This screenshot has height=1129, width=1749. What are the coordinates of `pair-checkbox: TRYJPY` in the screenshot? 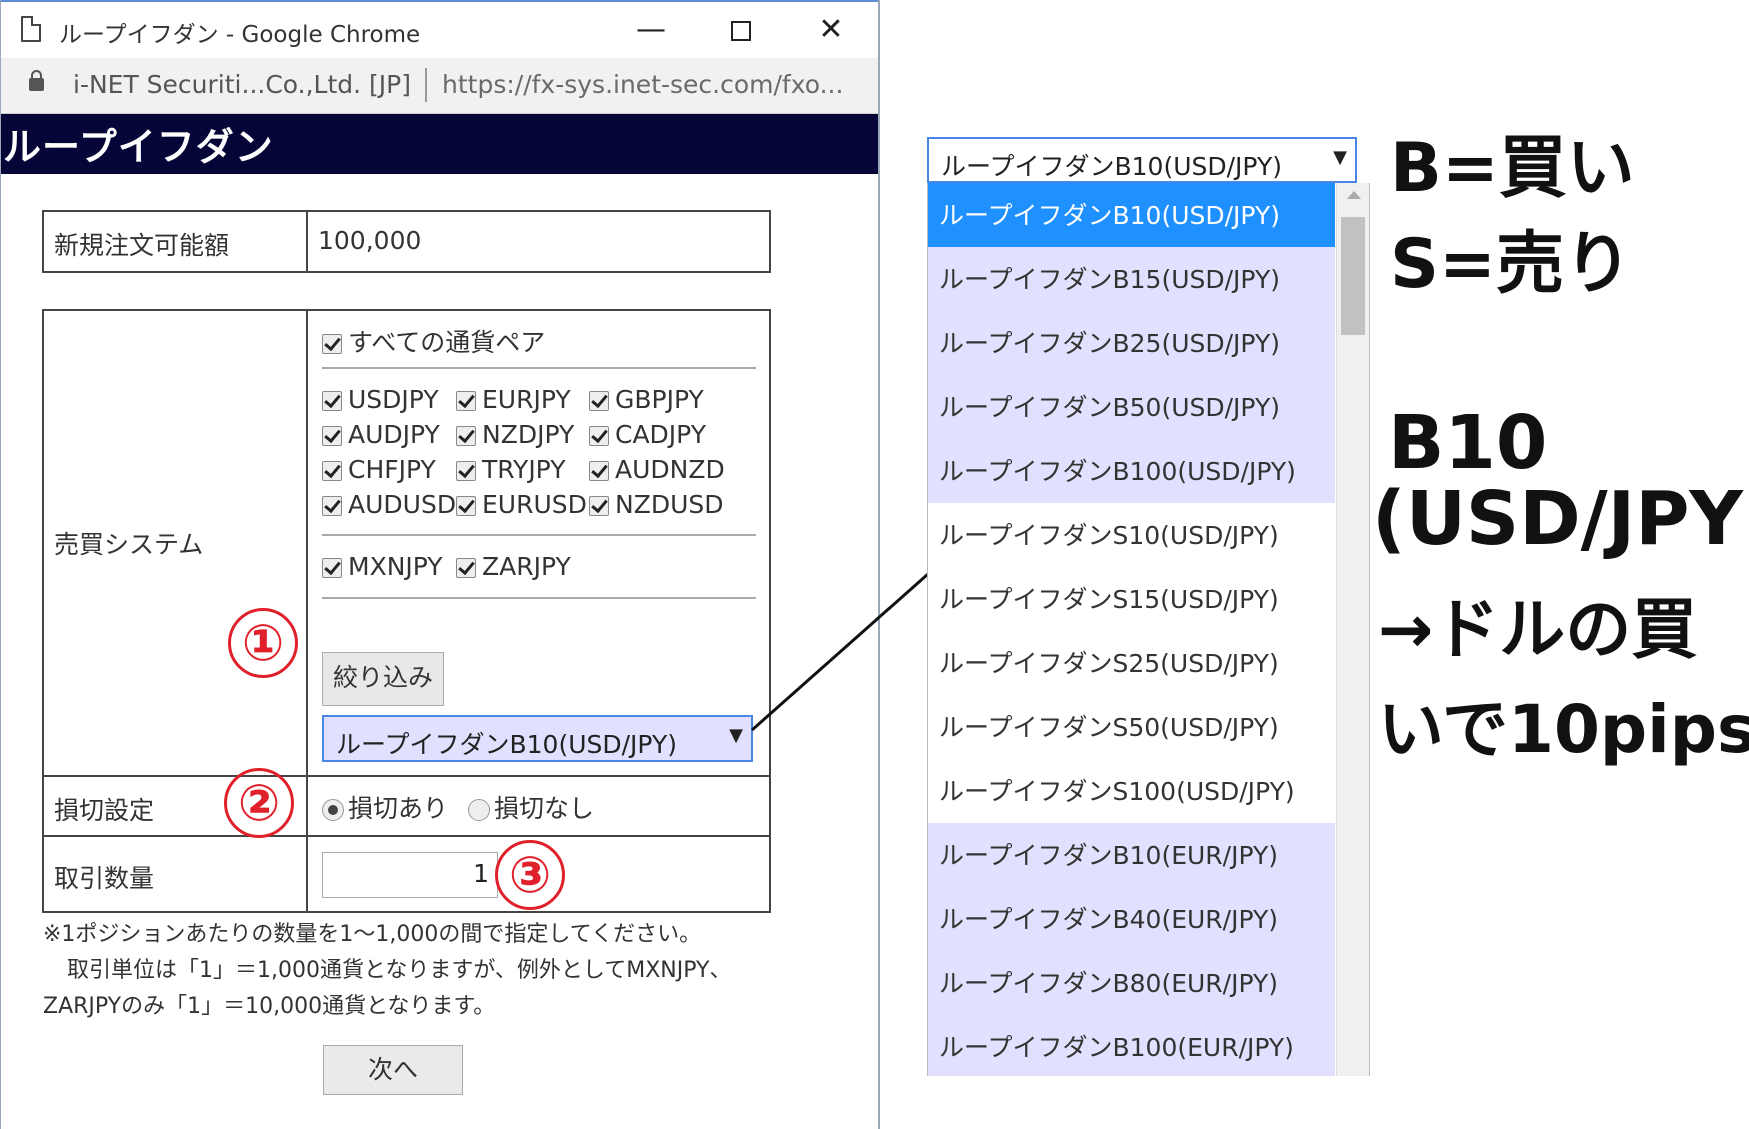 It's located at (510, 469).